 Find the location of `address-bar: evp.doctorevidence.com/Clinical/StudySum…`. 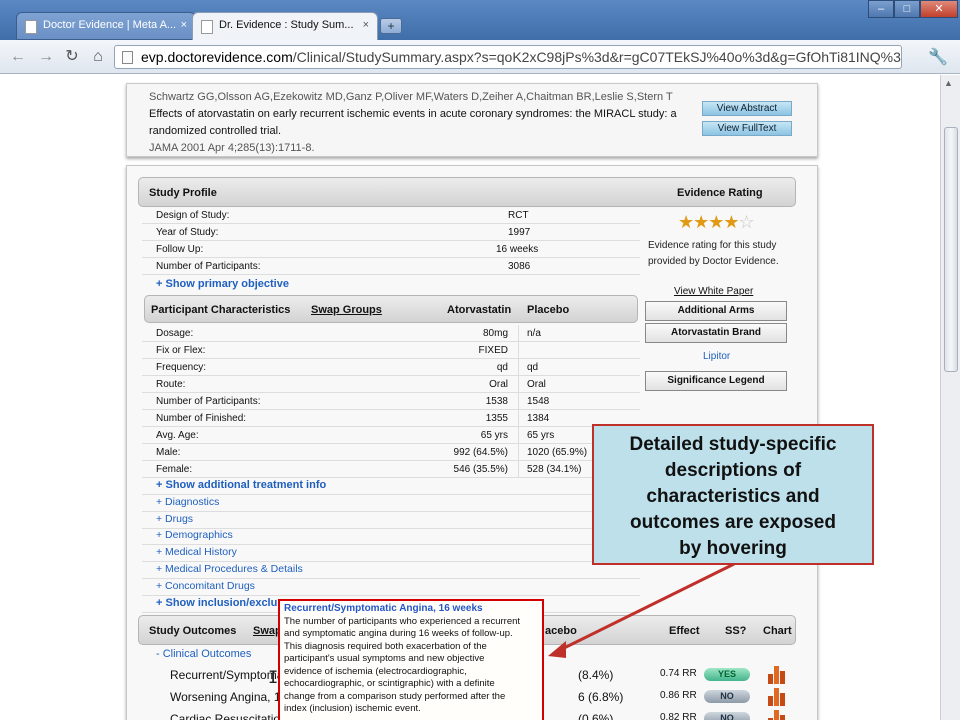

address-bar: evp.doctorevidence.com/Clinical/StudySum… is located at coordinates (508, 57).